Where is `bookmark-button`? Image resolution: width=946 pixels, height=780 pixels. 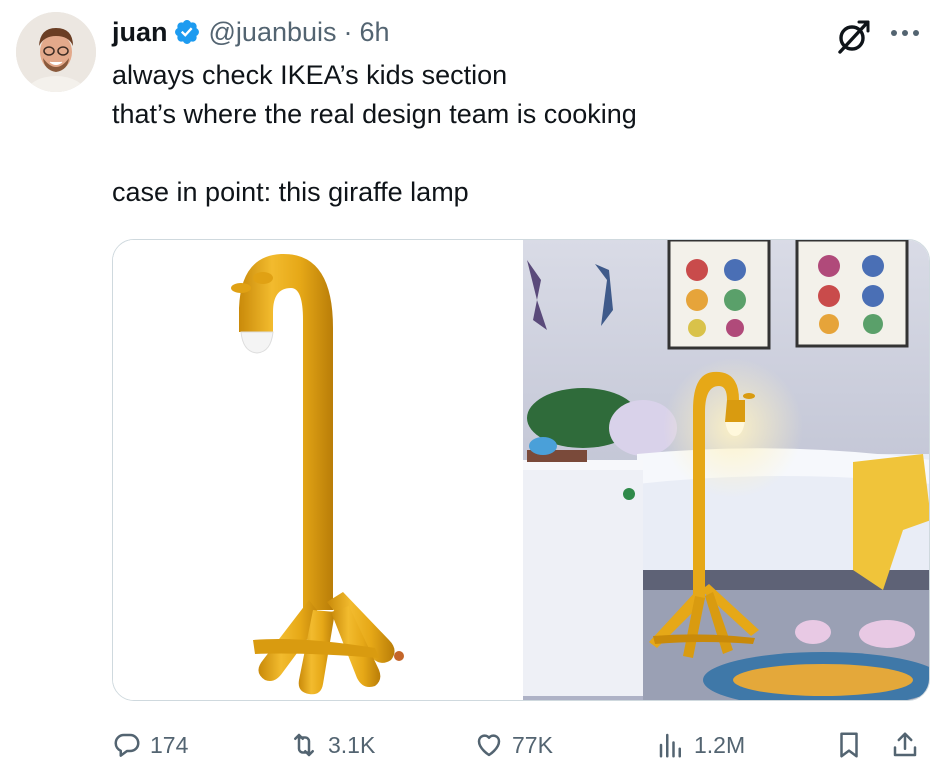
bookmark-button is located at coordinates (853, 745).